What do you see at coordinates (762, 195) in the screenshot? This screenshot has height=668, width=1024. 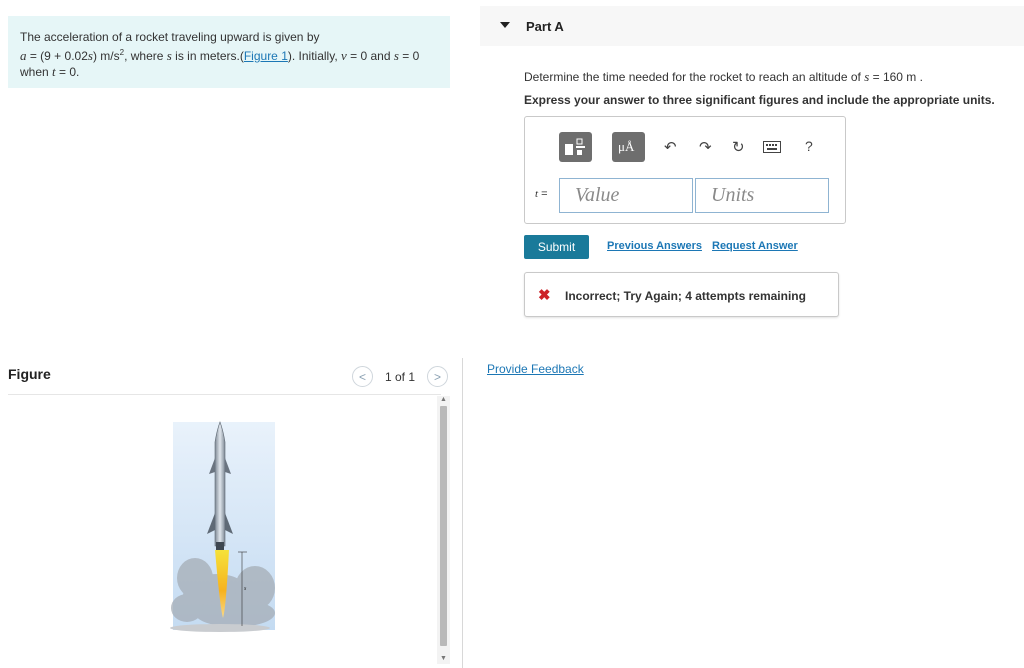 I see `units-input` at bounding box center [762, 195].